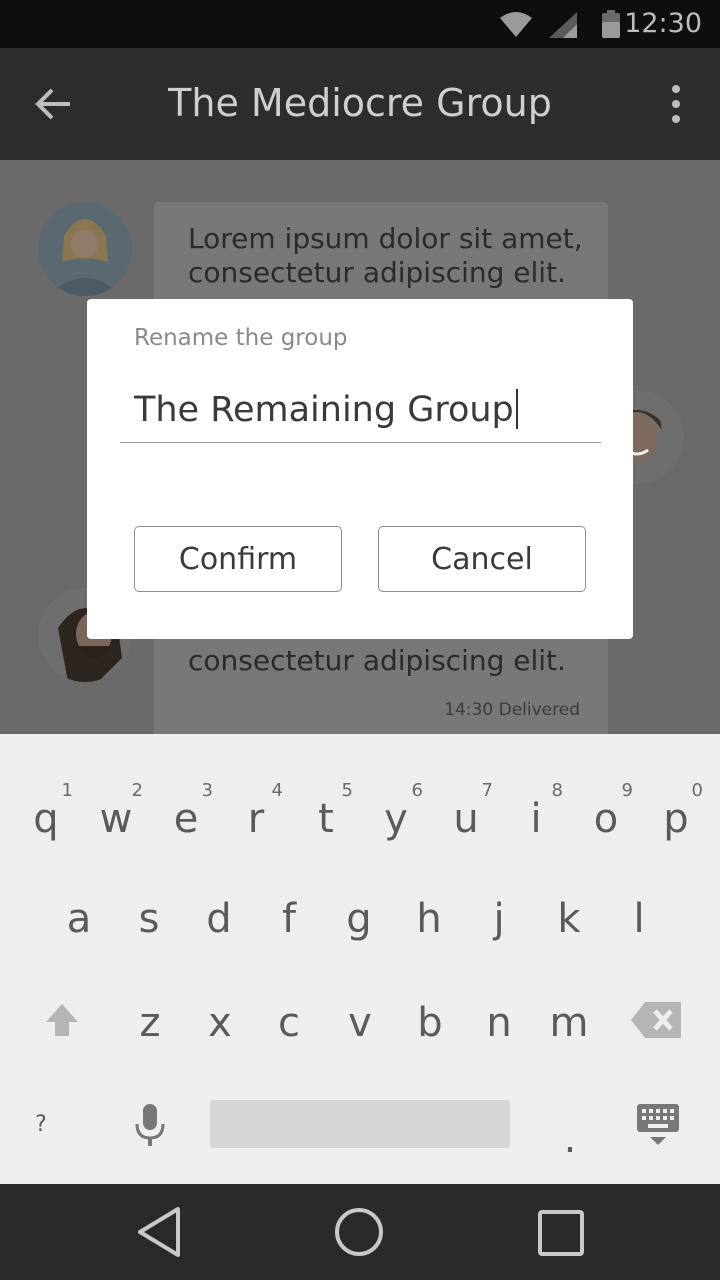 The image size is (720, 1280). Describe the element at coordinates (499, 919) in the screenshot. I see `key-j: j` at that location.